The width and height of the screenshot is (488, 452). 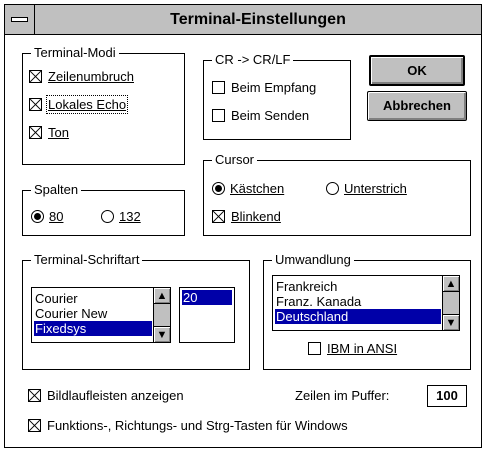 I want to click on spalten-label: Spalten, so click(x=56, y=190).